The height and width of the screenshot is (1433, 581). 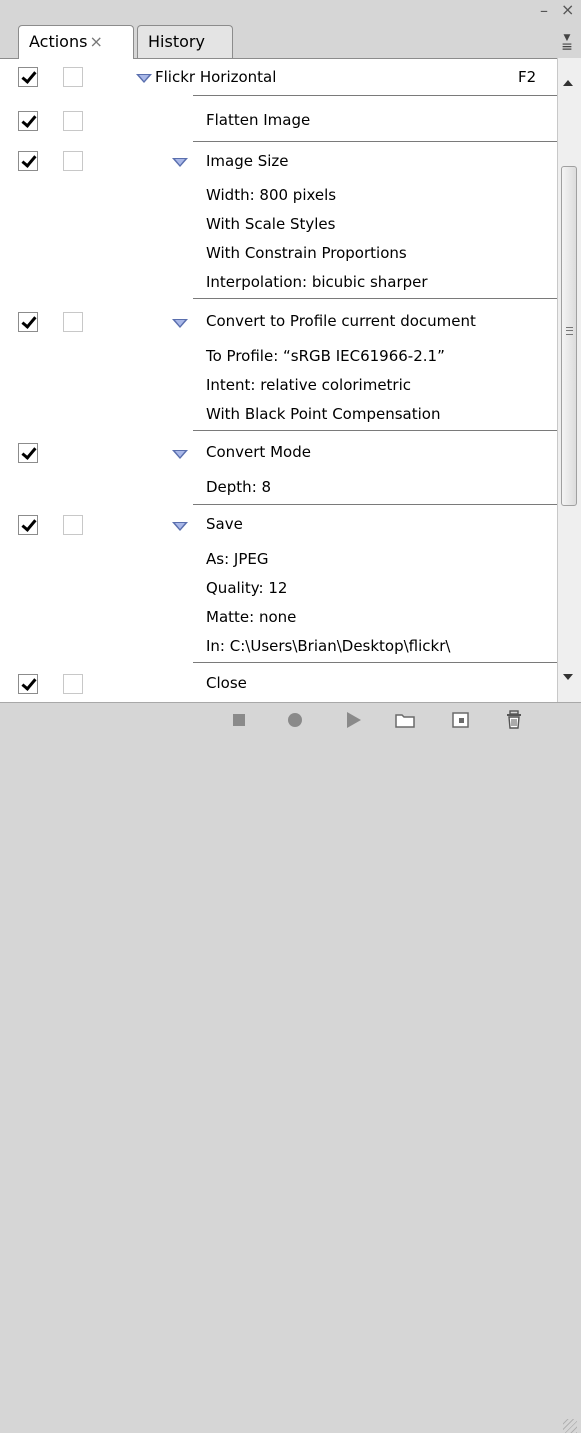 What do you see at coordinates (271, 224) in the screenshot?
I see `step-detail: With Scale Styles` at bounding box center [271, 224].